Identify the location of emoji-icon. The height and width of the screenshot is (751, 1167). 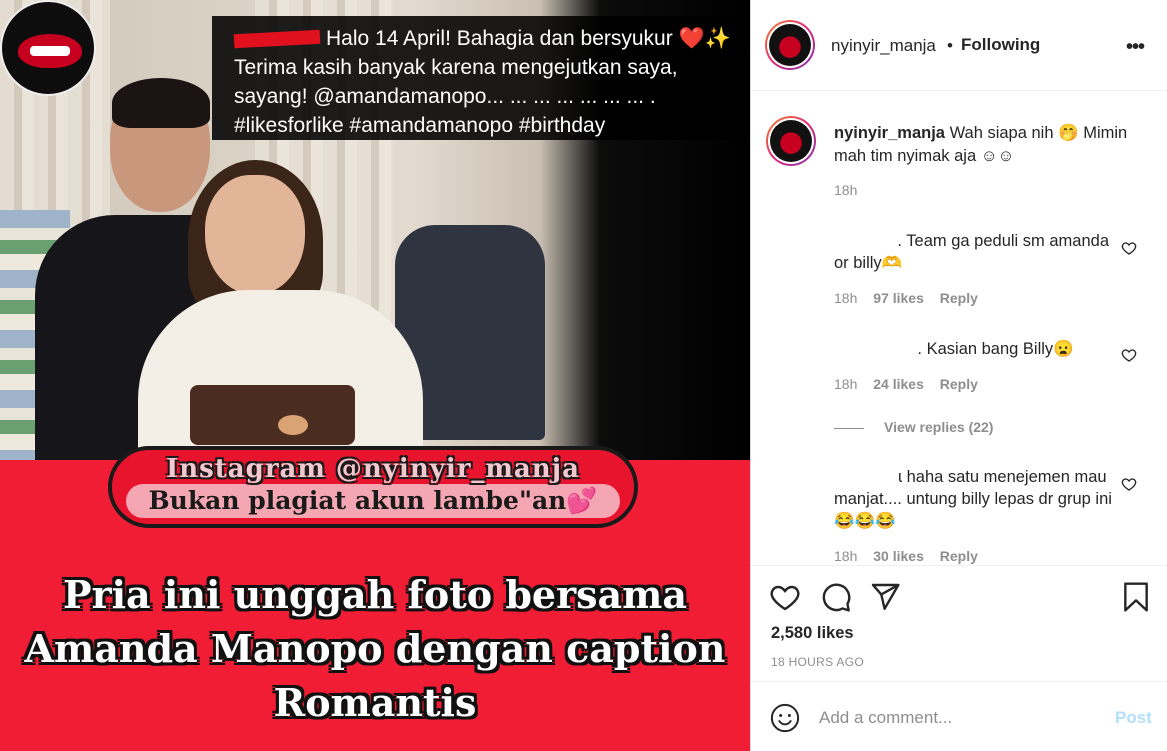
(785, 718).